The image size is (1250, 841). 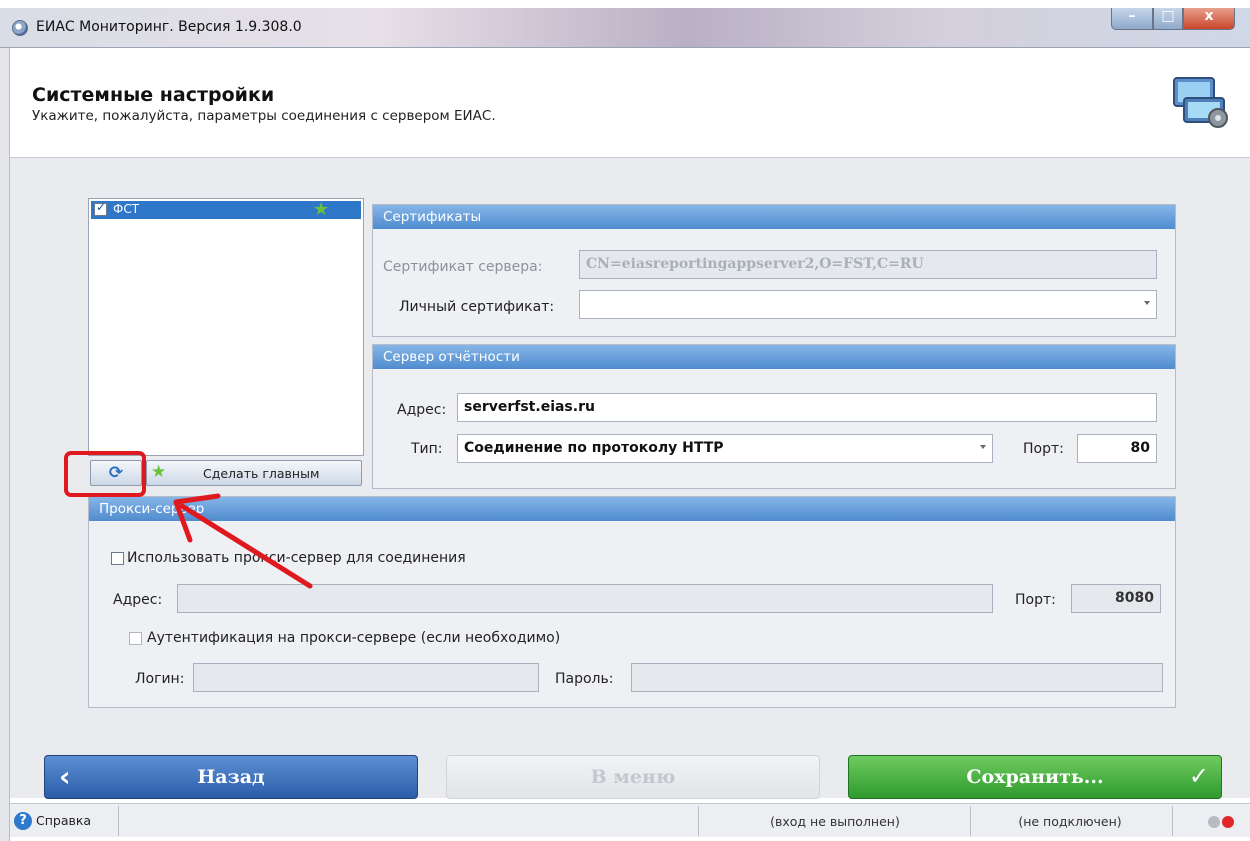 What do you see at coordinates (226, 327) in the screenshot?
I see `server-list: ФСТ ★` at bounding box center [226, 327].